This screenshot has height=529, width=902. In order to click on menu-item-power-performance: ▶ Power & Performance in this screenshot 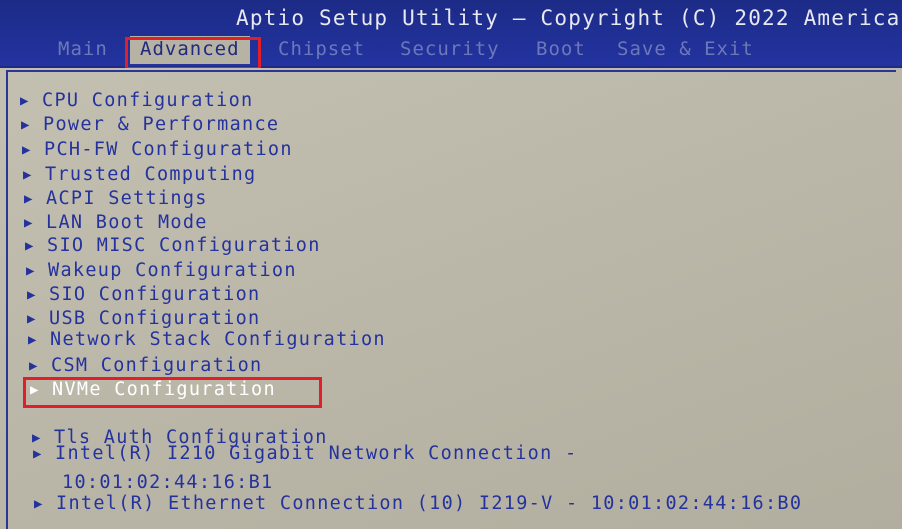, I will do `click(150, 124)`.